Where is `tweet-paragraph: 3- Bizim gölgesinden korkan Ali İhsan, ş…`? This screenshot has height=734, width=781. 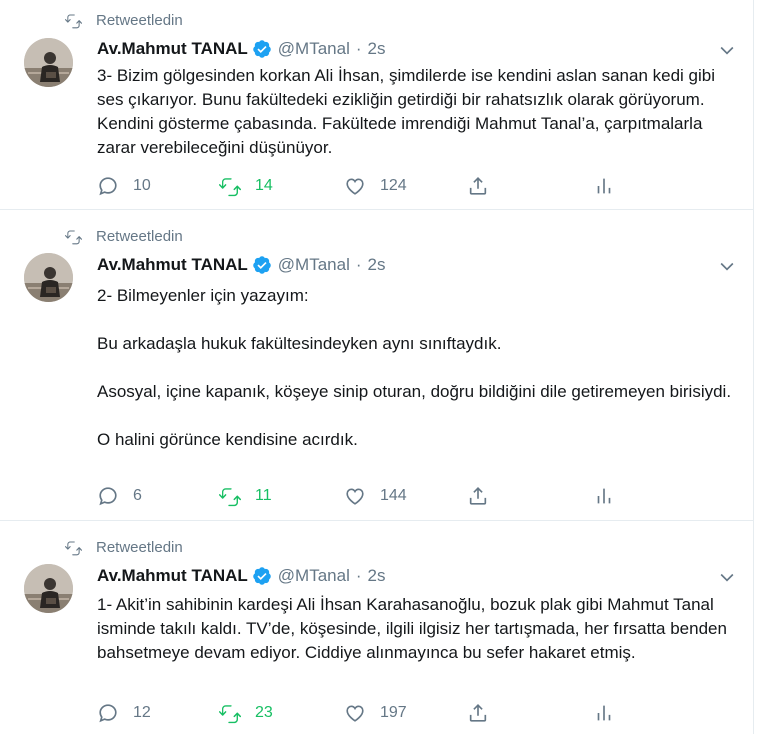 tweet-paragraph: 3- Bizim gölgesinden korkan Ali İhsan, ş… is located at coordinates (406, 111).